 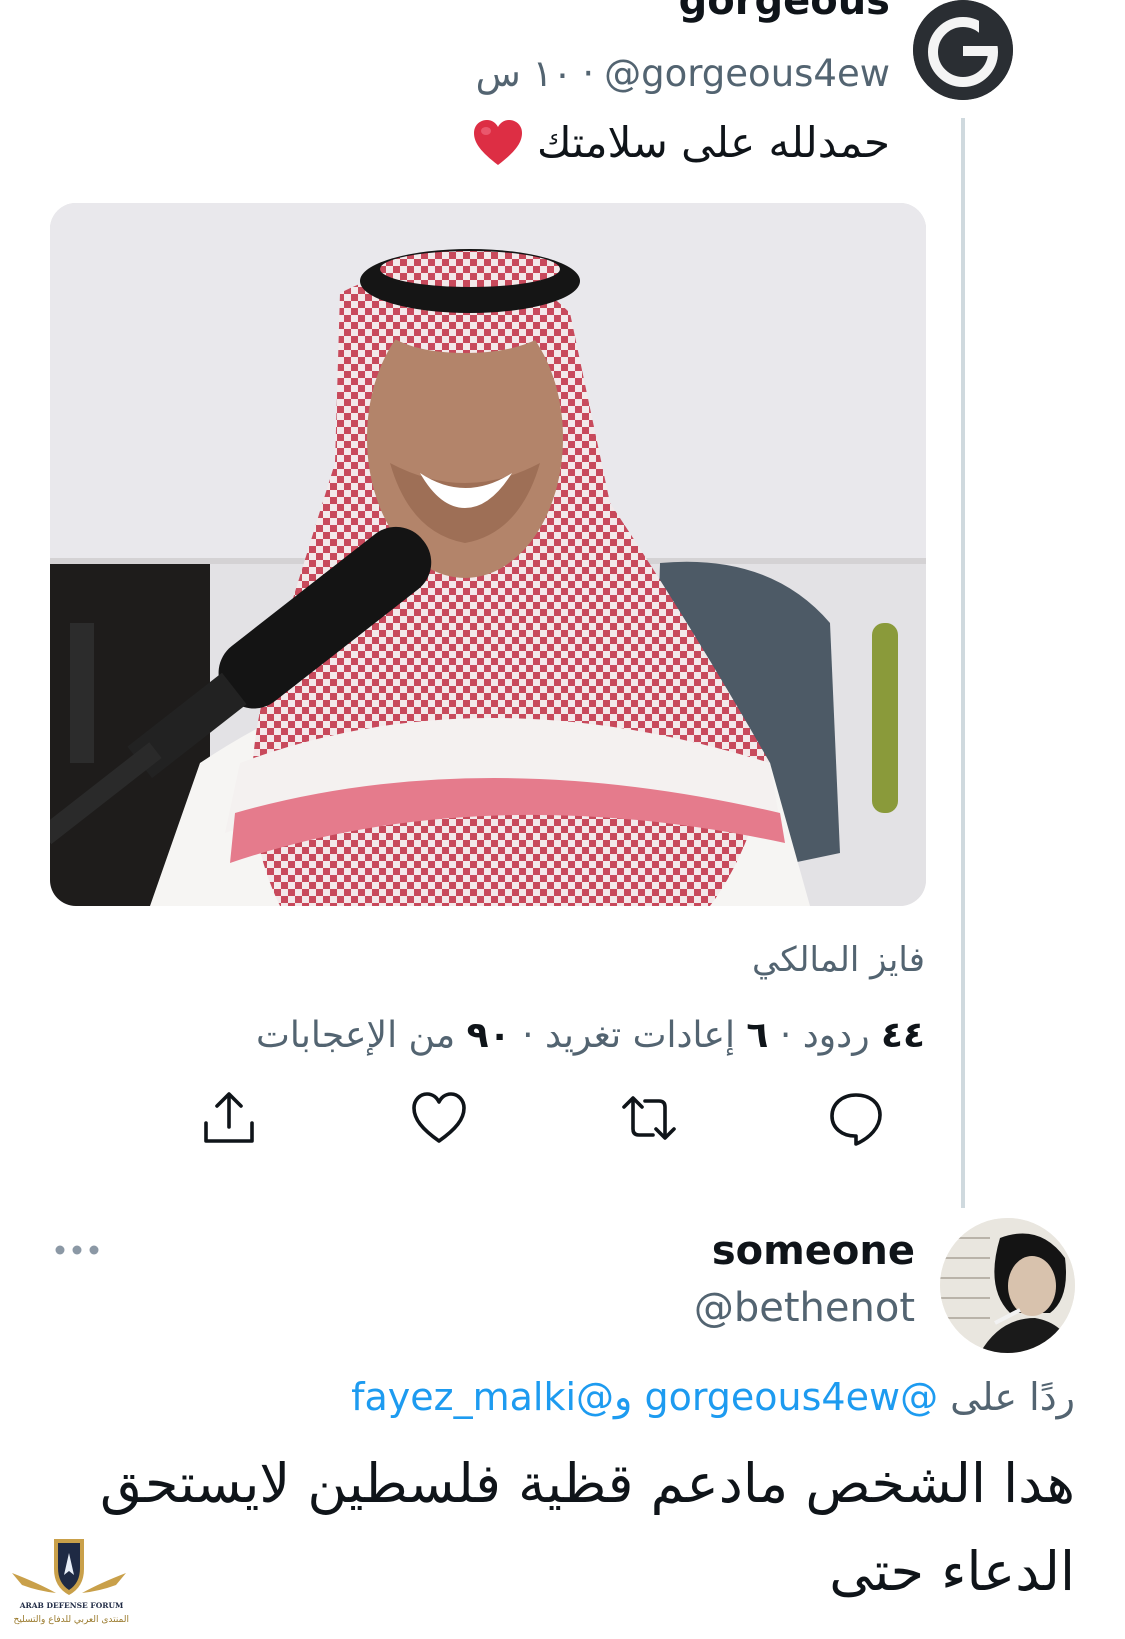 I want to click on more-options-icon, so click(x=77, y=1250).